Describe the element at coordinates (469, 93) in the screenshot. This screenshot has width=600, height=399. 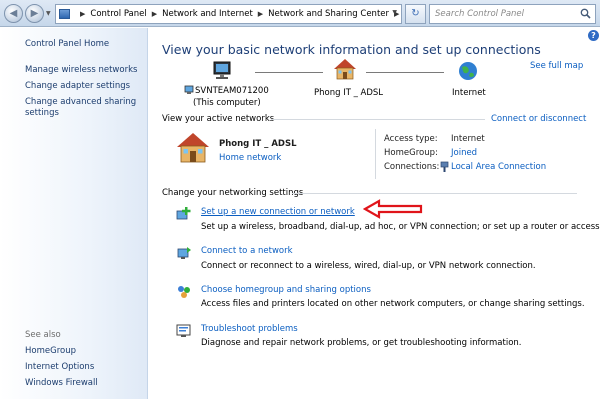
I see `map-internet-label: Internet` at that location.